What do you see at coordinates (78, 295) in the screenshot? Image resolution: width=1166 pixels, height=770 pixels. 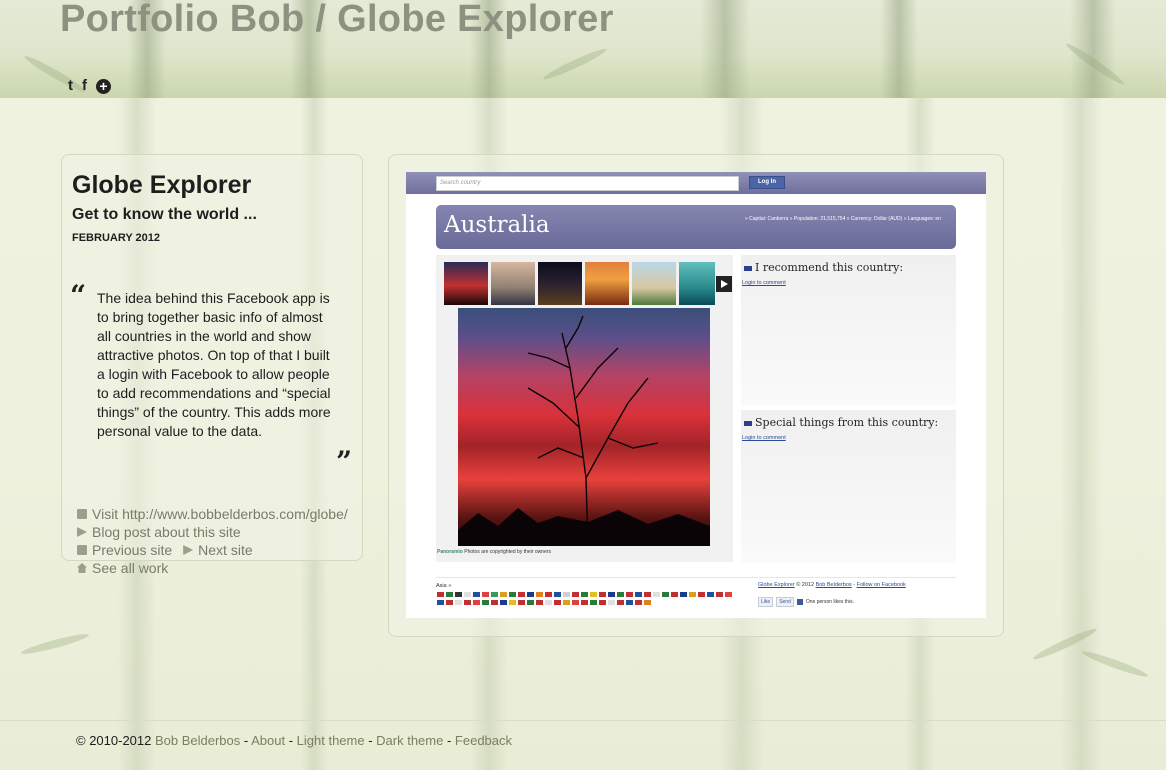 I see `open-quote-icon: “` at bounding box center [78, 295].